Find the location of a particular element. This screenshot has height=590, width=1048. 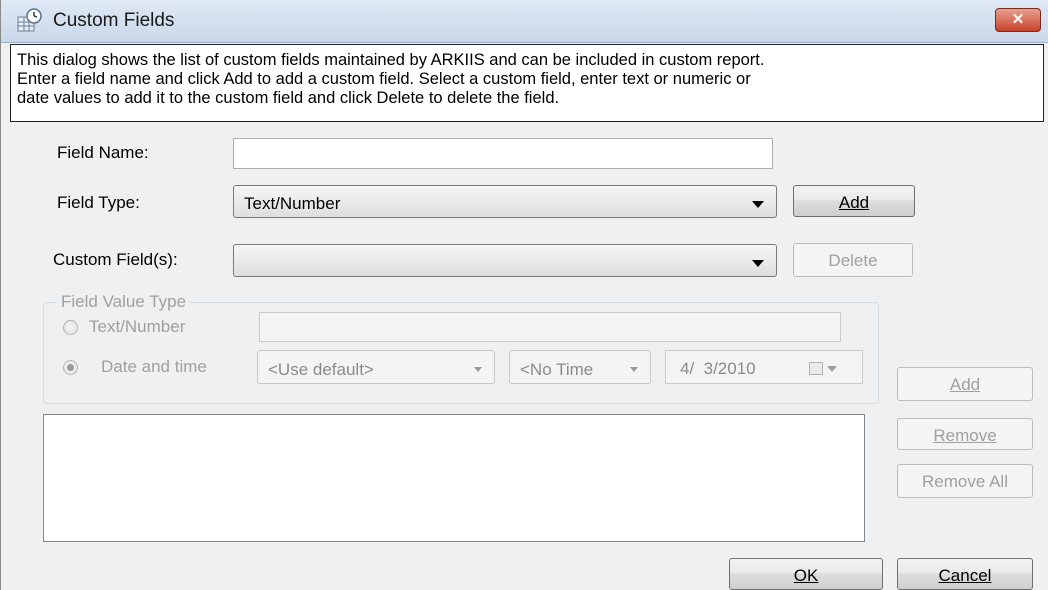

remove-all-button: Remove All is located at coordinates (965, 481).